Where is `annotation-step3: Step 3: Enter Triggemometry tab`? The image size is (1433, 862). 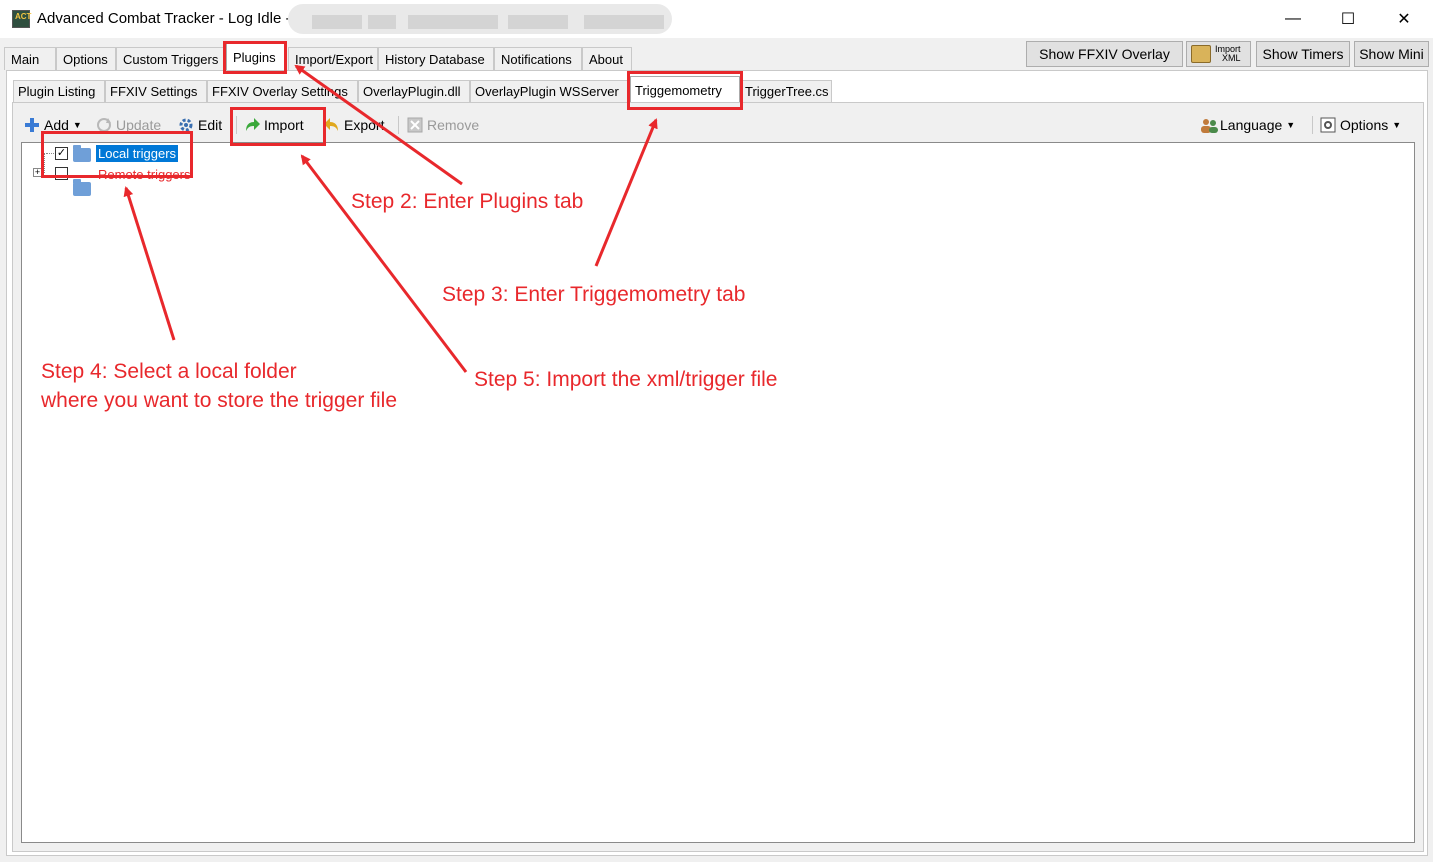
annotation-step3: Step 3: Enter Triggemometry tab is located at coordinates (594, 294).